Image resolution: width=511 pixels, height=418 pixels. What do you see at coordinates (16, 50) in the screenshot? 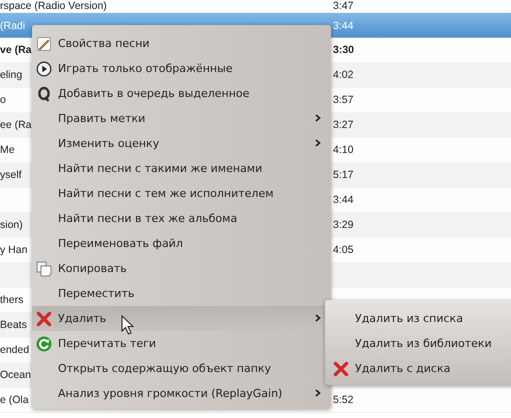
I see `track-title: ve (Ra` at bounding box center [16, 50].